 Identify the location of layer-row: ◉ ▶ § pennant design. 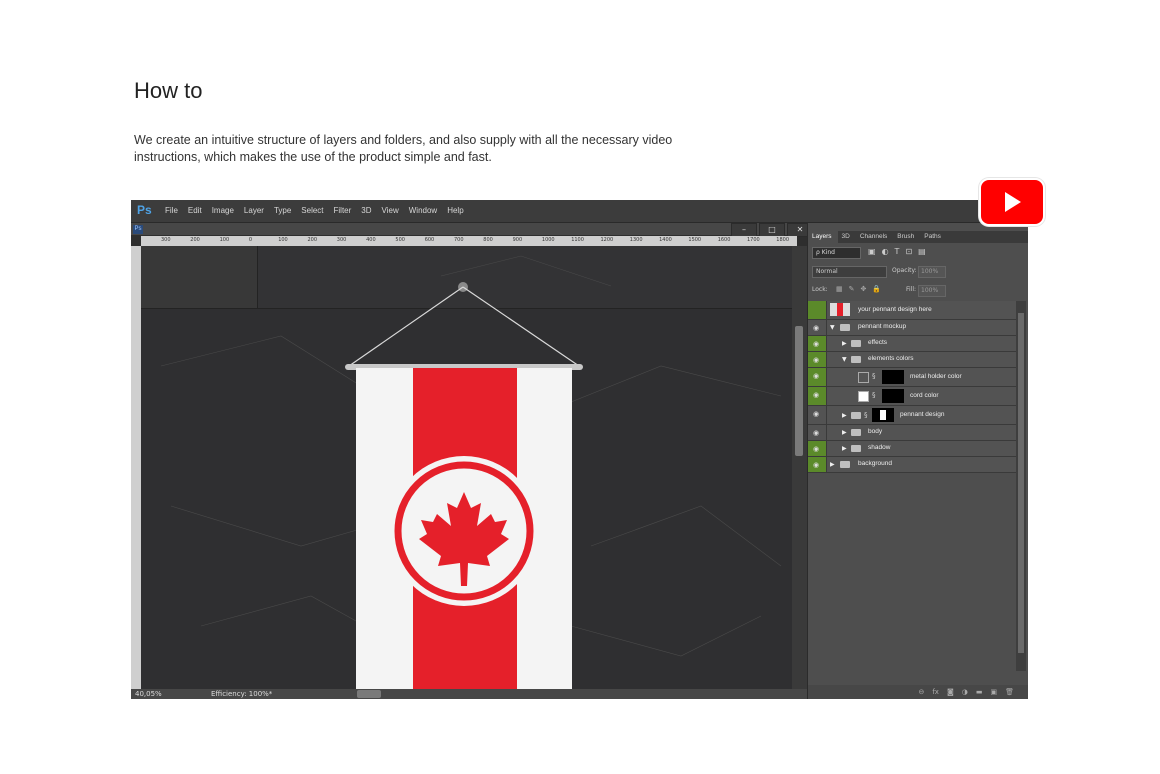
(912, 415).